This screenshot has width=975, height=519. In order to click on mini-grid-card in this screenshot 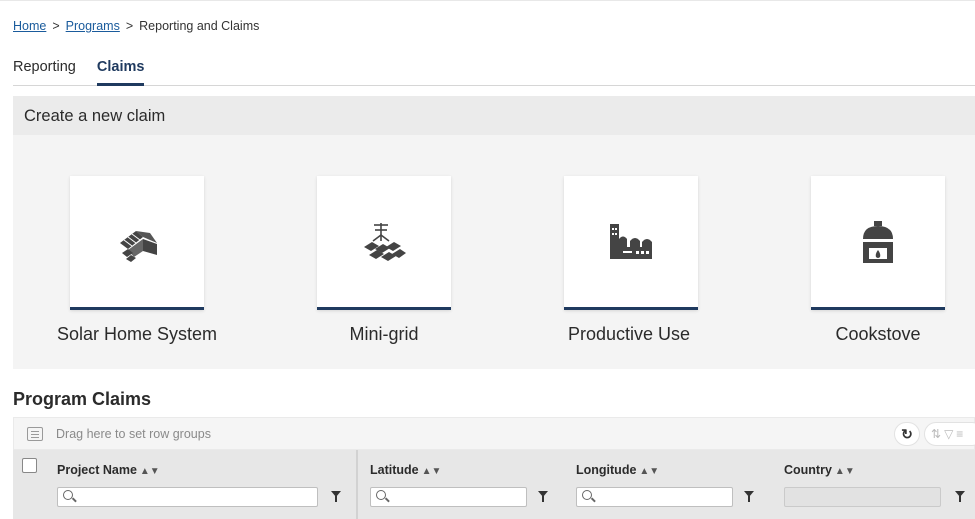, I will do `click(384, 243)`.